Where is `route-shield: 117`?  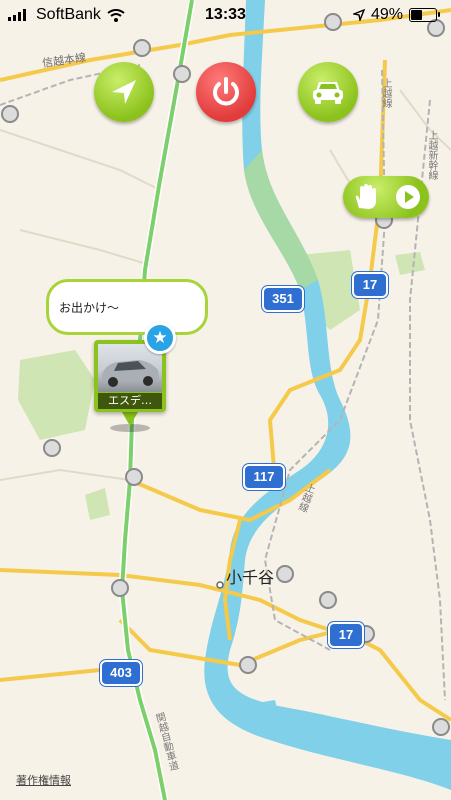 route-shield: 117 is located at coordinates (264, 477).